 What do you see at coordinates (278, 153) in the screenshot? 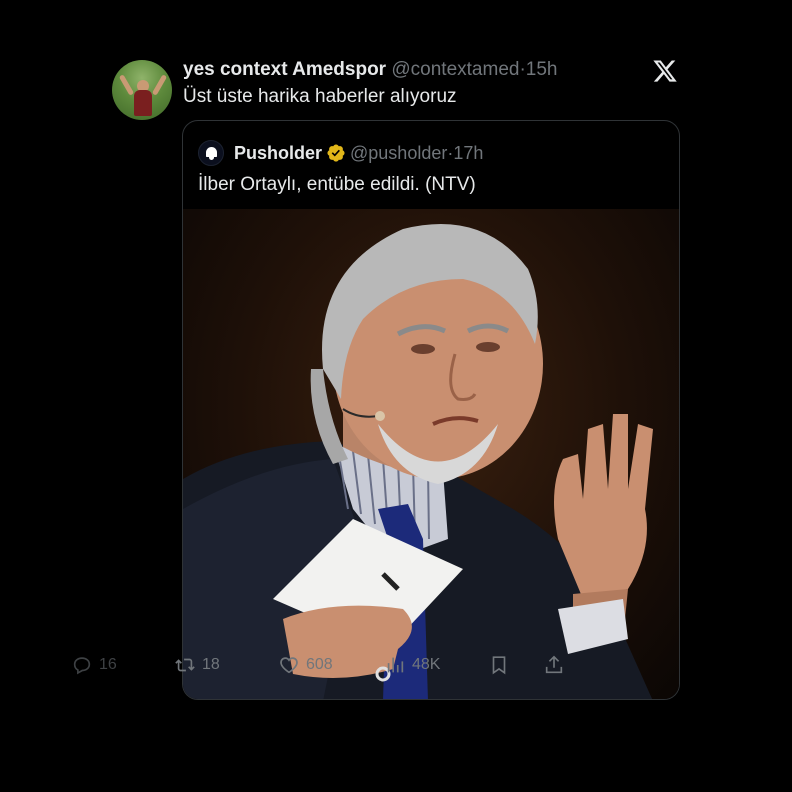
I see `quoted-author-name: Pusholder` at bounding box center [278, 153].